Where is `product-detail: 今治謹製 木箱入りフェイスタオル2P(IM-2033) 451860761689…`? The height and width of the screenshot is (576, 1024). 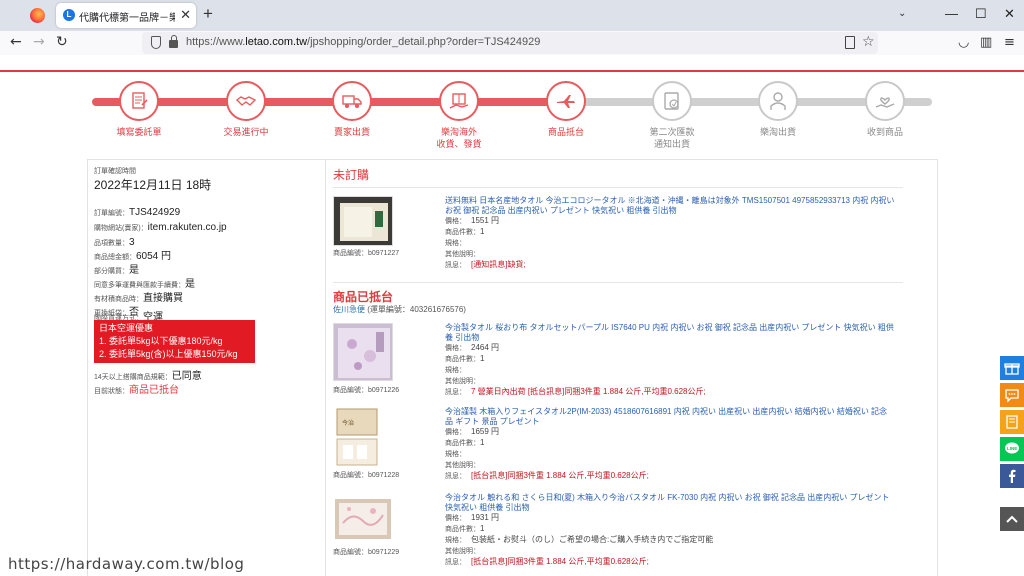
product-detail: 今治謹製 木箱入りフェイスタオル2P(IM-2033) 451860761689… is located at coordinates (670, 444).